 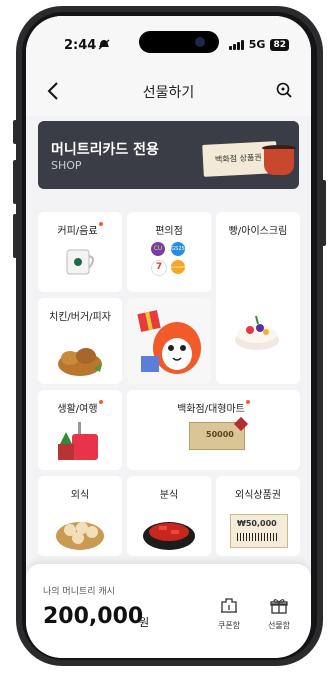 I want to click on cash-bottom-sheet: 나의 머니트리 캐시 200,000 원 쿠폰함 선물함, so click(x=168, y=611).